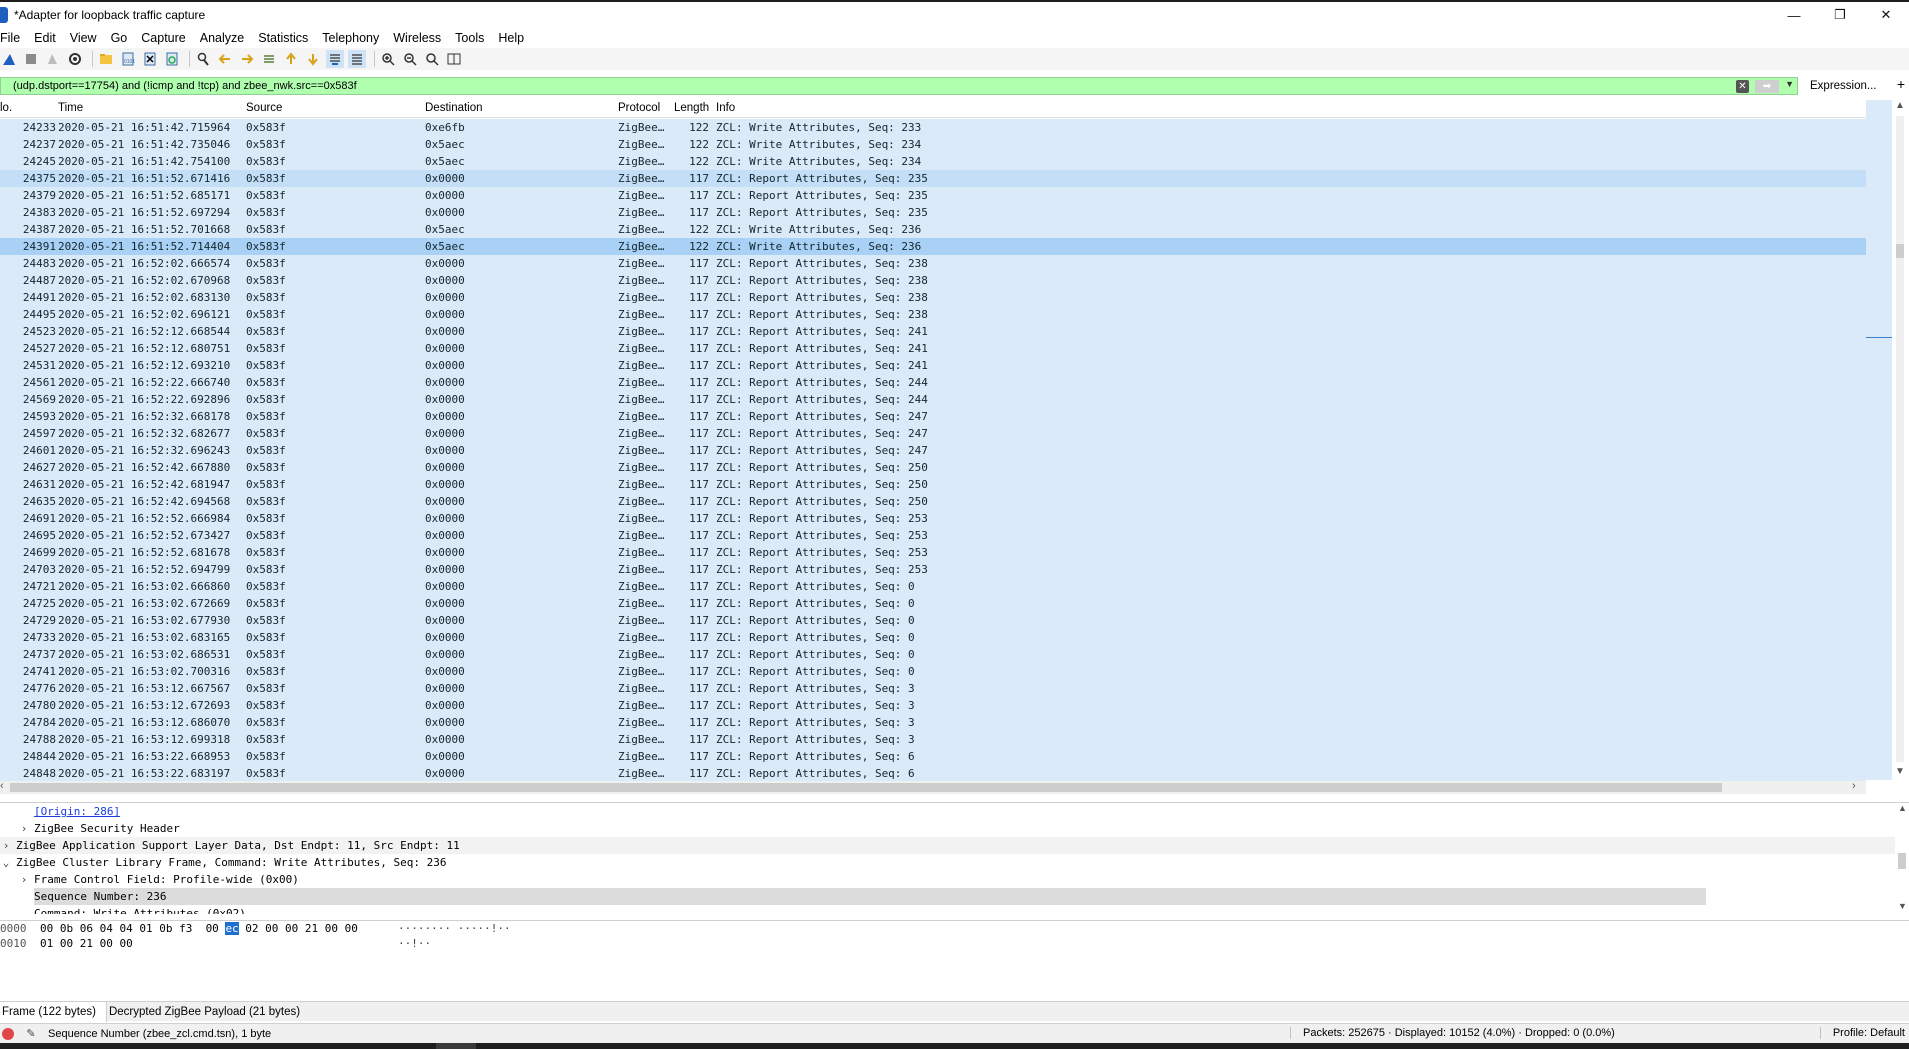  I want to click on tab-decrypted-payload: Decrypted ZigBee Payload (21 bytes), so click(208, 1012).